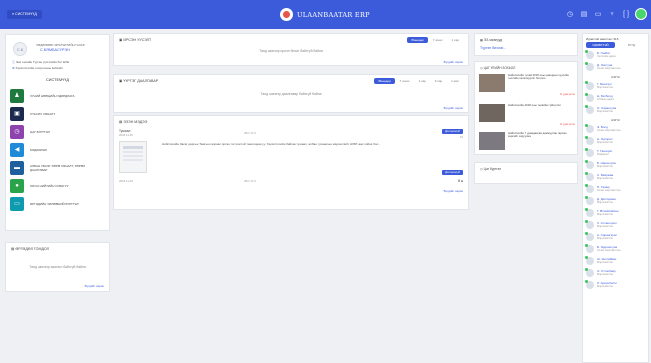 Image resolution: width=651 pixels, height=363 pixels. What do you see at coordinates (616, 110) in the screenshot?
I see `list-item: О. Сарантуяа Мэргэжилтэн` at bounding box center [616, 110].